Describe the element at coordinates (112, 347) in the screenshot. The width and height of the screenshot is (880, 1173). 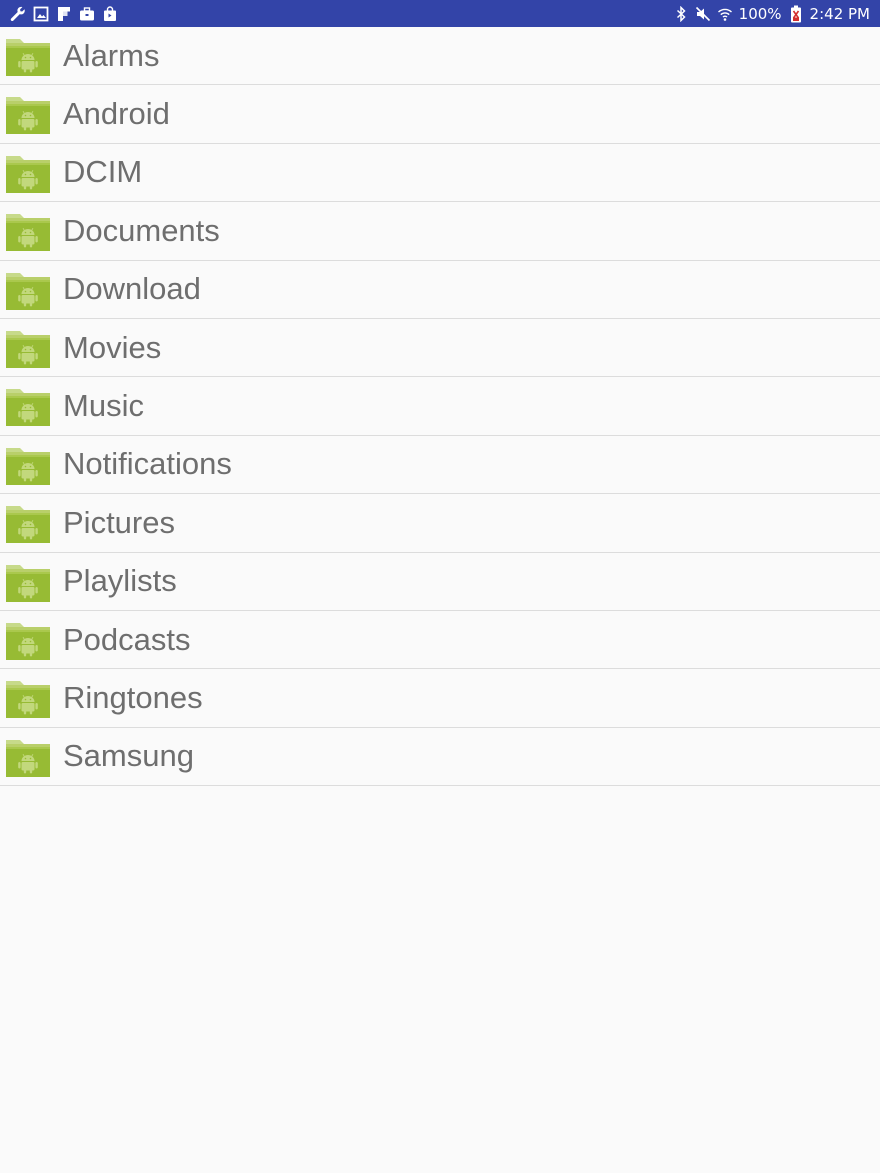
I see `folder-name: Movies` at that location.